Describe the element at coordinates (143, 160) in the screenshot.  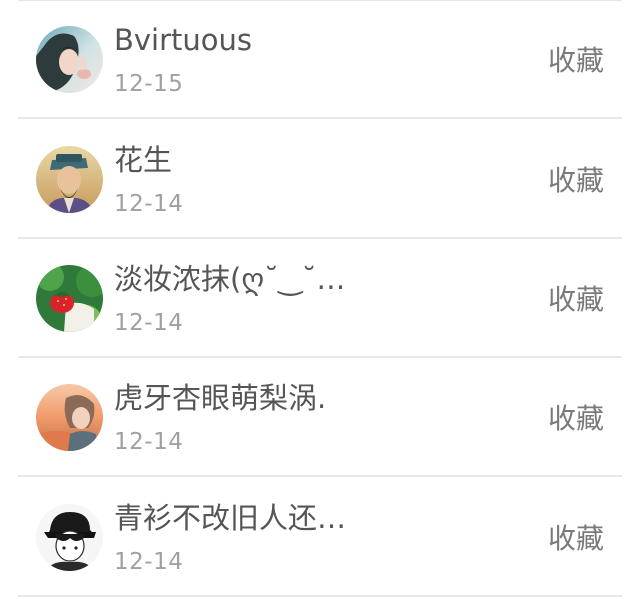
I see `username: 花生` at that location.